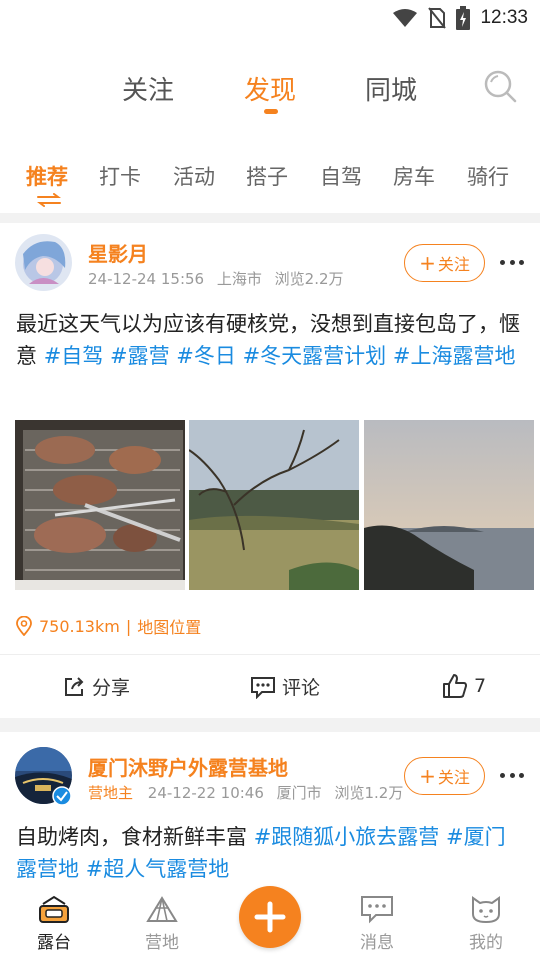 This screenshot has width=540, height=960. Describe the element at coordinates (24, 626) in the screenshot. I see `location-pin-icon` at that location.